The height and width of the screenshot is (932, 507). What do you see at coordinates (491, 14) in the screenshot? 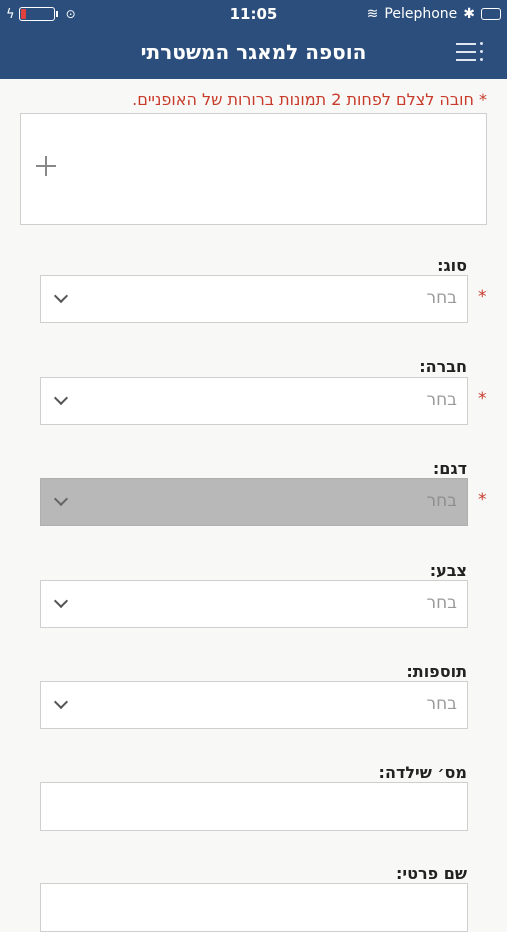
I see `battery-icon-right` at bounding box center [491, 14].